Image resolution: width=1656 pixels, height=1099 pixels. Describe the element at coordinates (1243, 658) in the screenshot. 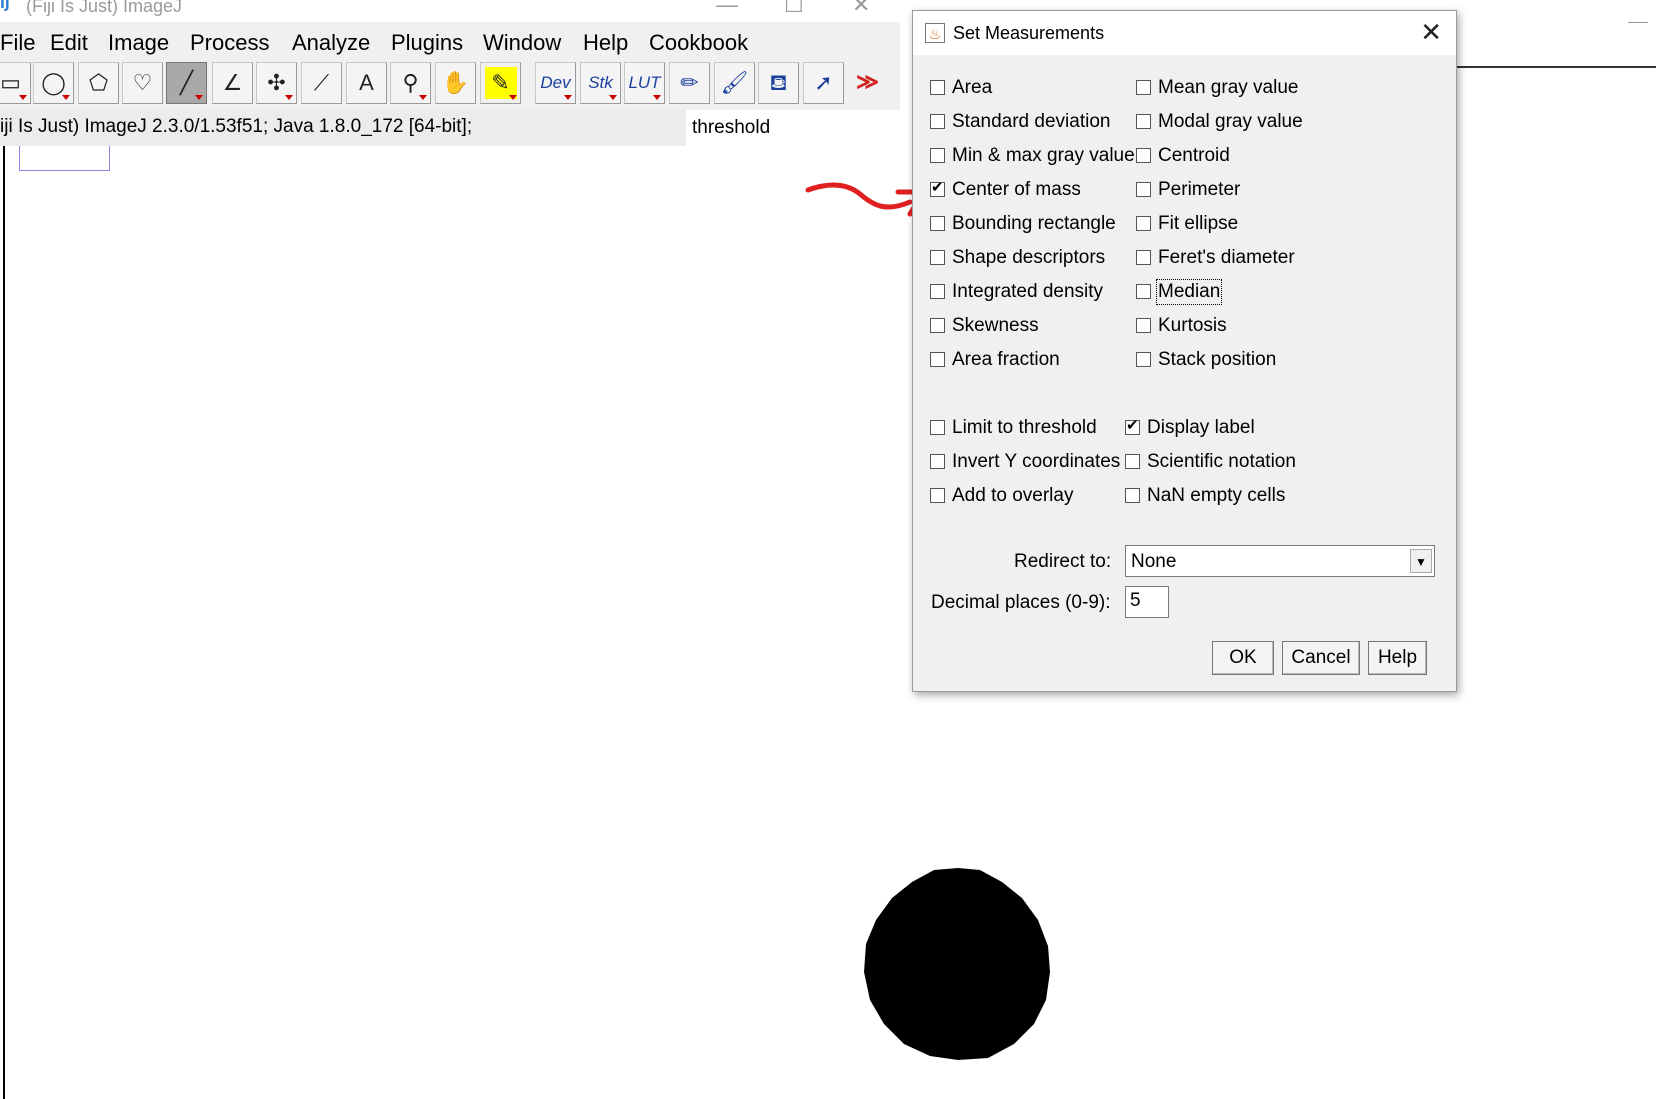

I see `ok-button: OK` at that location.